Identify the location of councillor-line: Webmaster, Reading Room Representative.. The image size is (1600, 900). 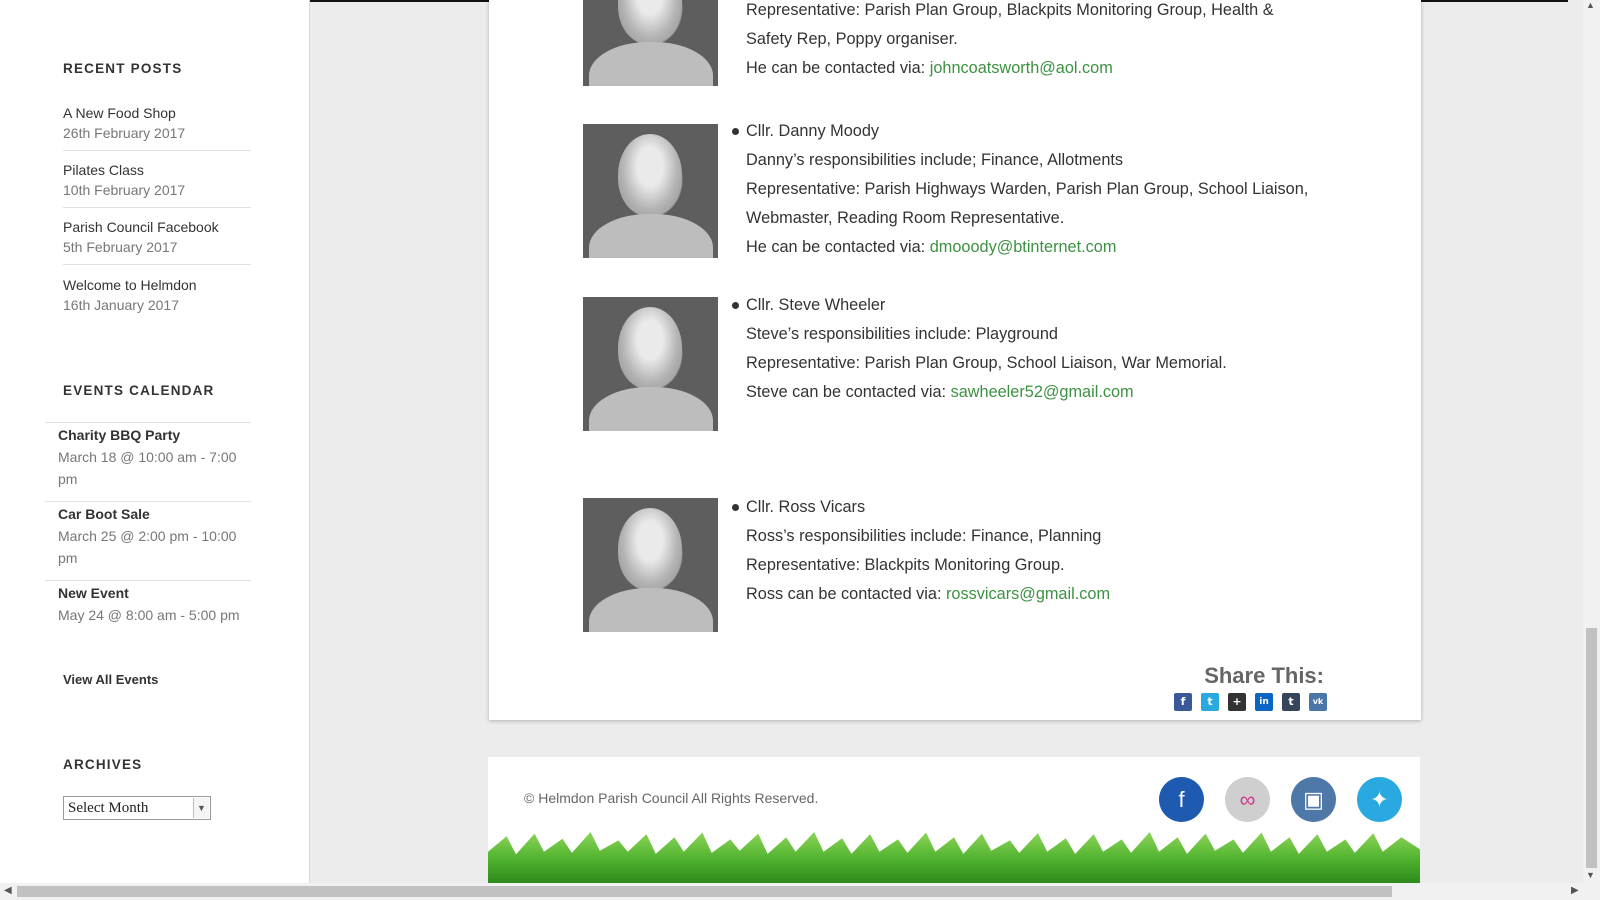
(905, 218).